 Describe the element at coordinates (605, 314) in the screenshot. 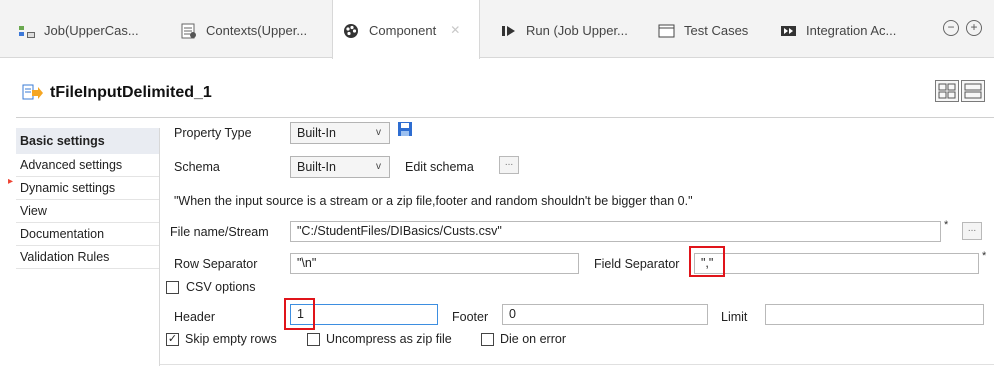

I see `footer-input: 0` at that location.